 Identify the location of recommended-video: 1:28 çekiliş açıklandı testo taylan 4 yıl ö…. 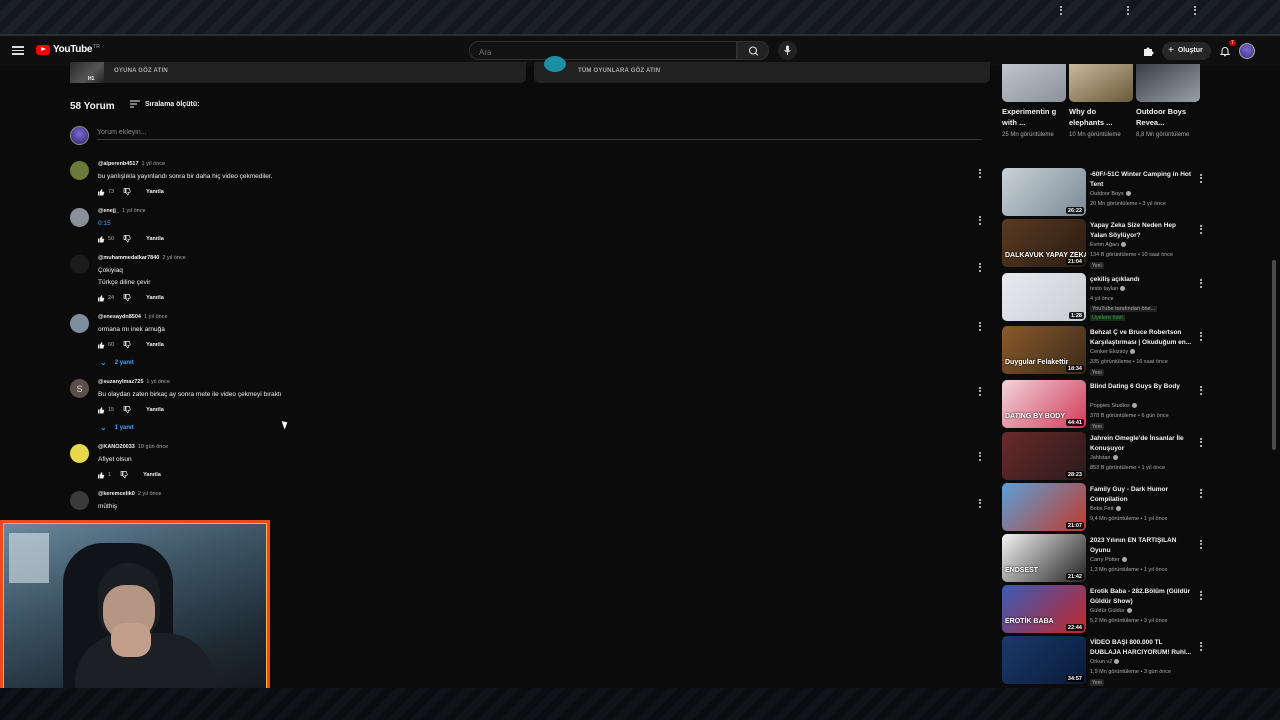
(1104, 298).